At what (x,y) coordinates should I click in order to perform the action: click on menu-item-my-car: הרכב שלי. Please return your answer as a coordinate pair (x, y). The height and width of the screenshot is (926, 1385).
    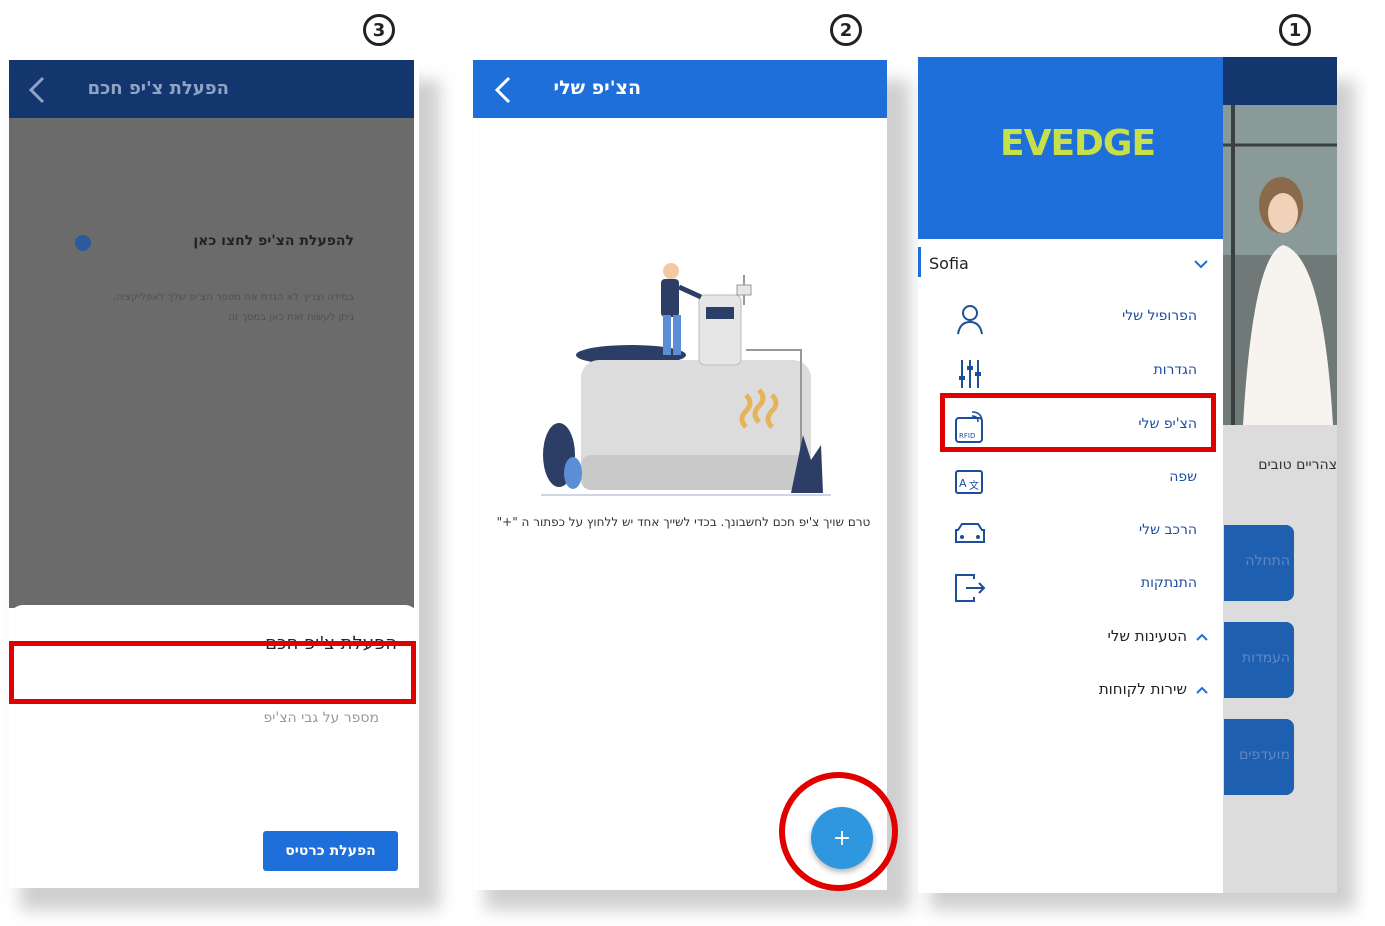
    Looking at the image, I should click on (1070, 534).